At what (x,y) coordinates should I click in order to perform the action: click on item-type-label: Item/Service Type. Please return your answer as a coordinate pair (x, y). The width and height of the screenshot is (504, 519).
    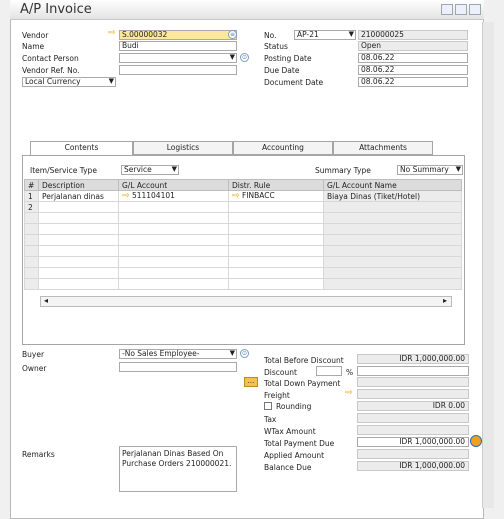
    Looking at the image, I should click on (63, 170).